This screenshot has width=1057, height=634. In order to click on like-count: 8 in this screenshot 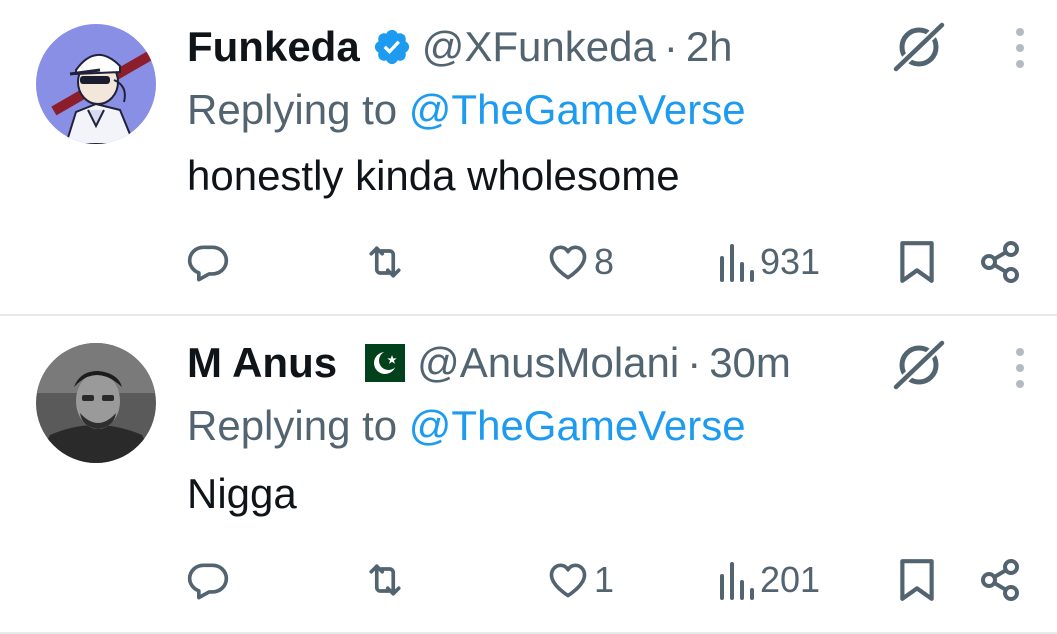, I will do `click(604, 261)`.